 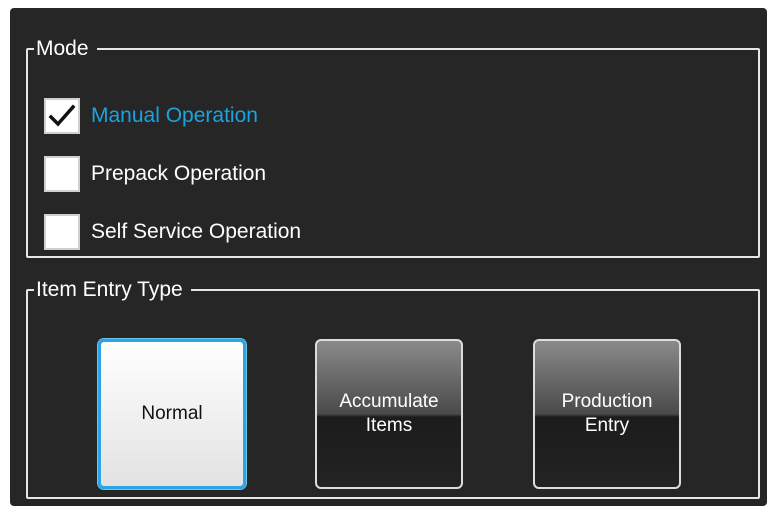 I want to click on prepack-operation-option: Prepack Operation, so click(x=155, y=174).